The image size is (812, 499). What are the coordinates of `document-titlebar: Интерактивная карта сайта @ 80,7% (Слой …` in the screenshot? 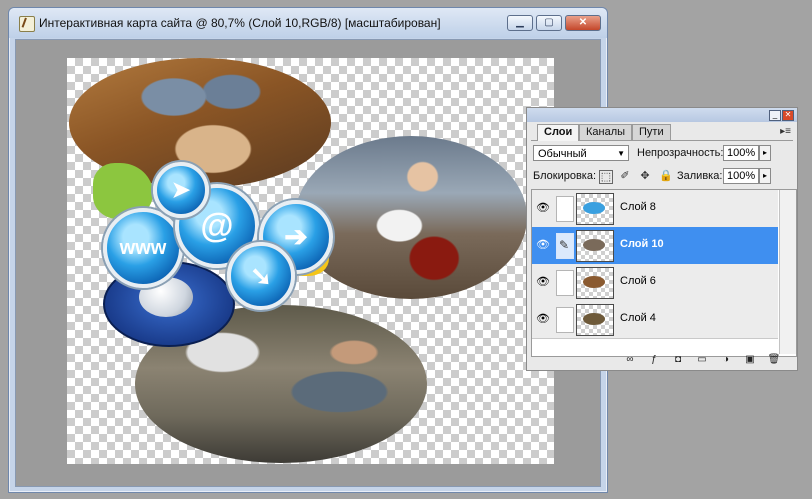 It's located at (308, 23).